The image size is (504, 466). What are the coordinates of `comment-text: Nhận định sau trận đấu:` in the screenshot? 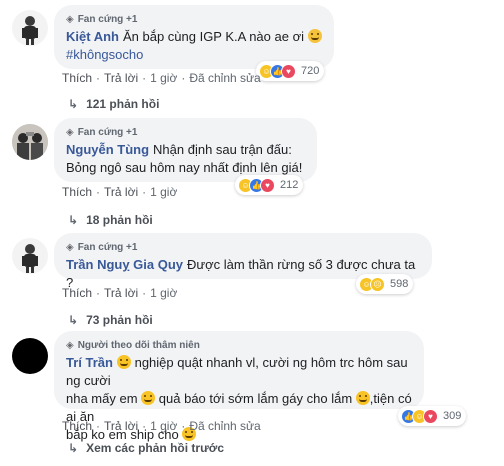 It's located at (222, 149).